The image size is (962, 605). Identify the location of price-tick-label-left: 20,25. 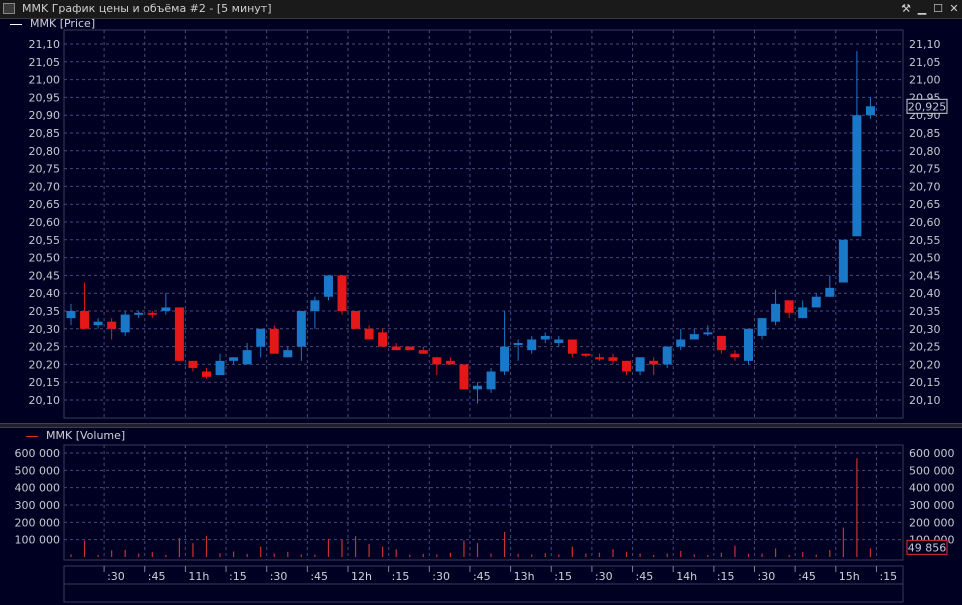
(45, 347).